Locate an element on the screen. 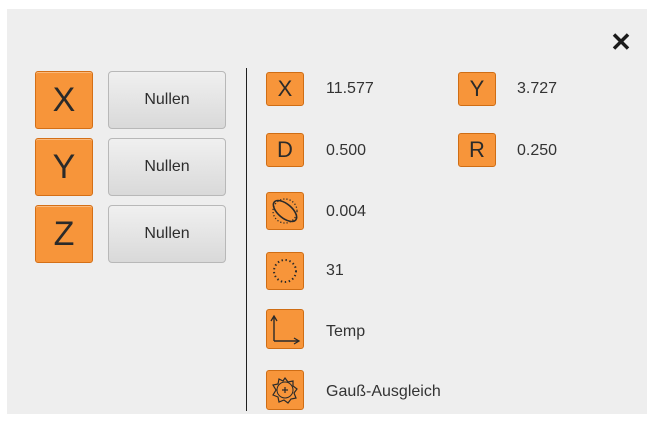 The height and width of the screenshot is (432, 654). axis-x-button: X is located at coordinates (64, 100).